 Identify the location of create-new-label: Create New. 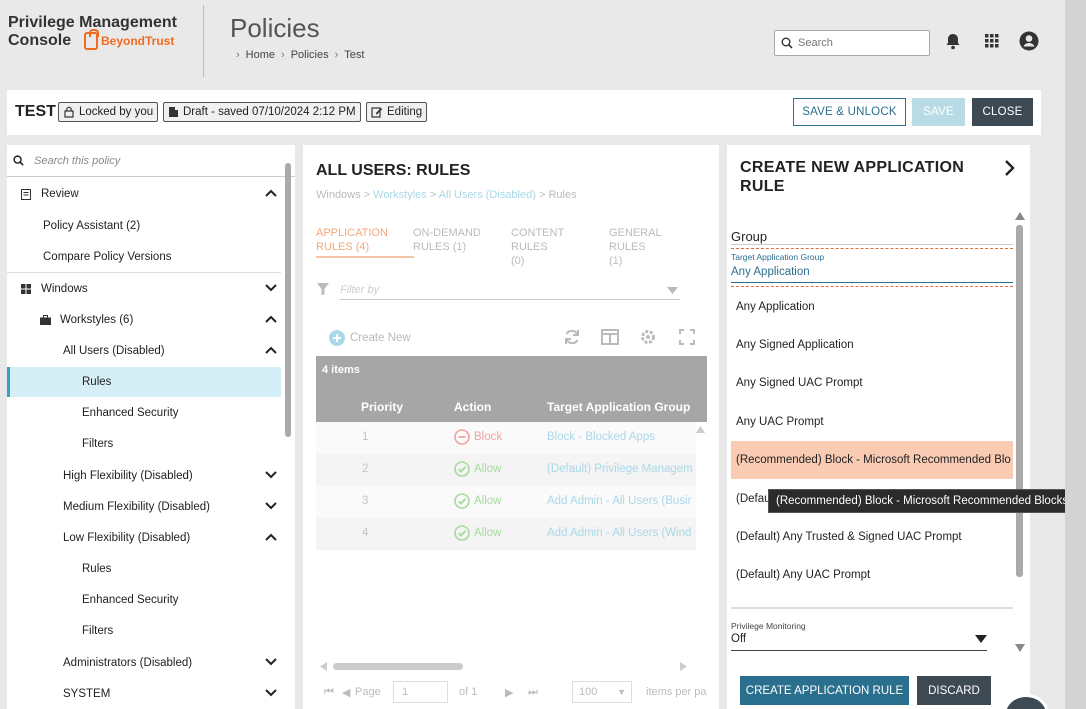
(380, 338).